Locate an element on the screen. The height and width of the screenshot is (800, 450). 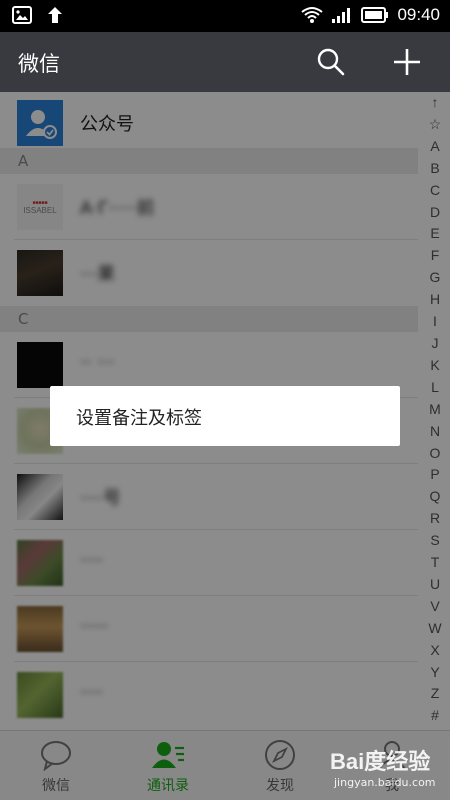
signal-icon is located at coordinates (341, 15).